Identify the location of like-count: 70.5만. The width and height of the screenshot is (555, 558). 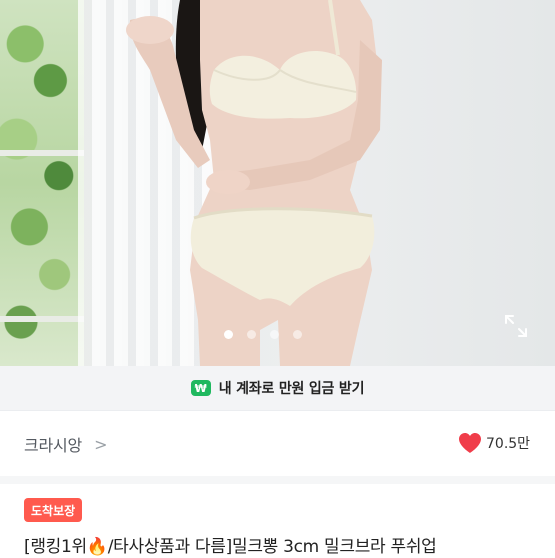
(508, 444).